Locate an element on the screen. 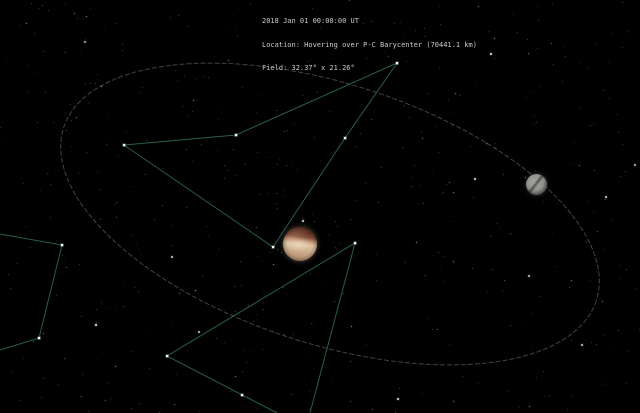 The image size is (640, 413). hud-datetime: 2018 Jan 01 00:00:00 UT is located at coordinates (310, 20).